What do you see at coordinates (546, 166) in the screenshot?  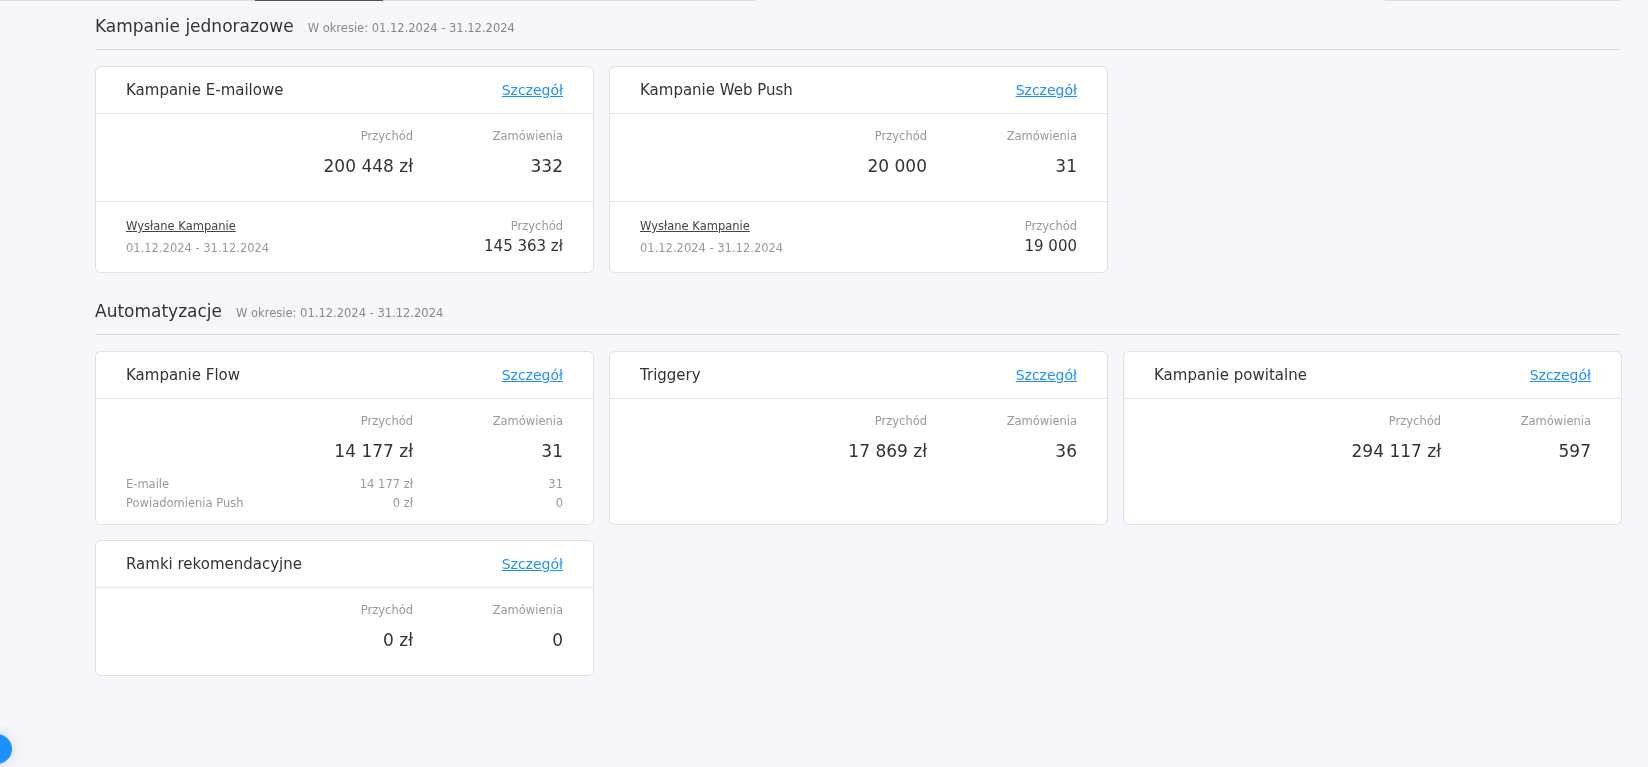 I see `metric-value: 332` at bounding box center [546, 166].